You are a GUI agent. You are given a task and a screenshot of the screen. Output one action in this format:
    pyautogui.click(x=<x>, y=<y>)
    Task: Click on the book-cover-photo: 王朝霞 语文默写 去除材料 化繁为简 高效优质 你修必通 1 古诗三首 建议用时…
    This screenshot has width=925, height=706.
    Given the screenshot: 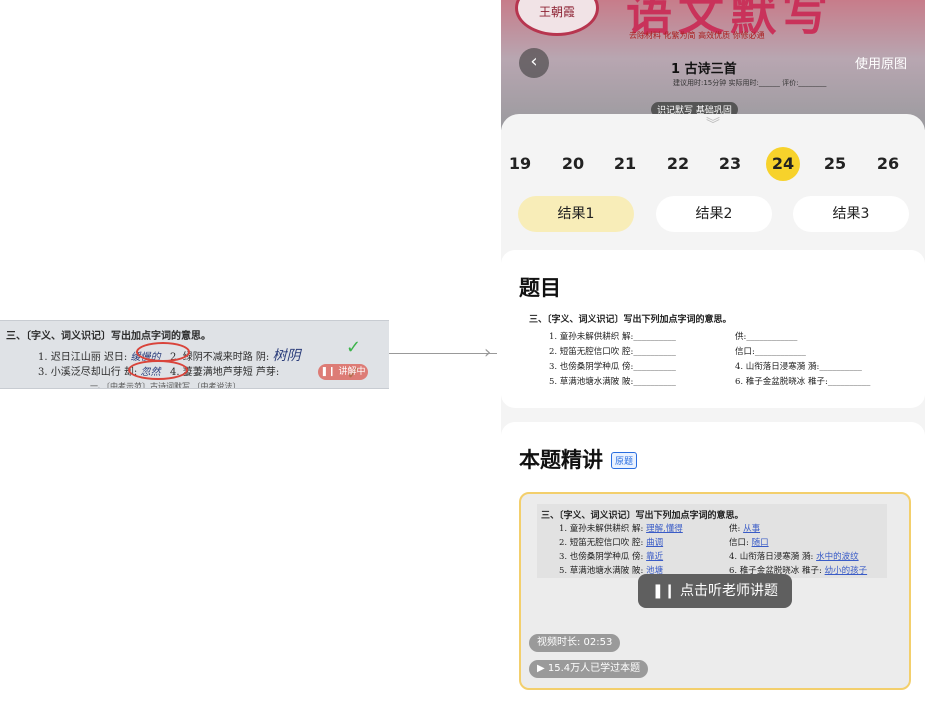 What is the action you would take?
    pyautogui.click(x=713, y=65)
    